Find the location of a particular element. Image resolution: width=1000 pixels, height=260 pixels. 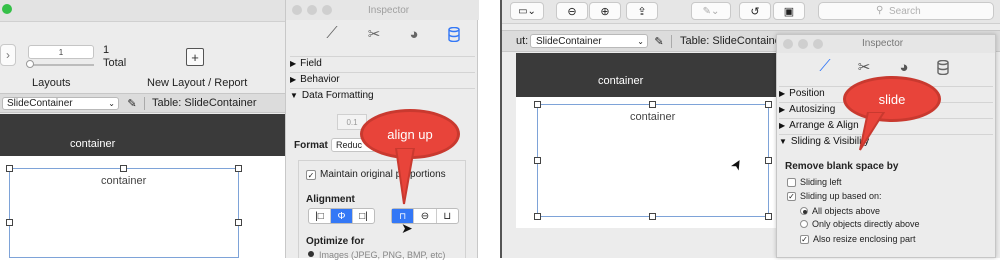

search-placeholder: Search is located at coordinates (905, 11).